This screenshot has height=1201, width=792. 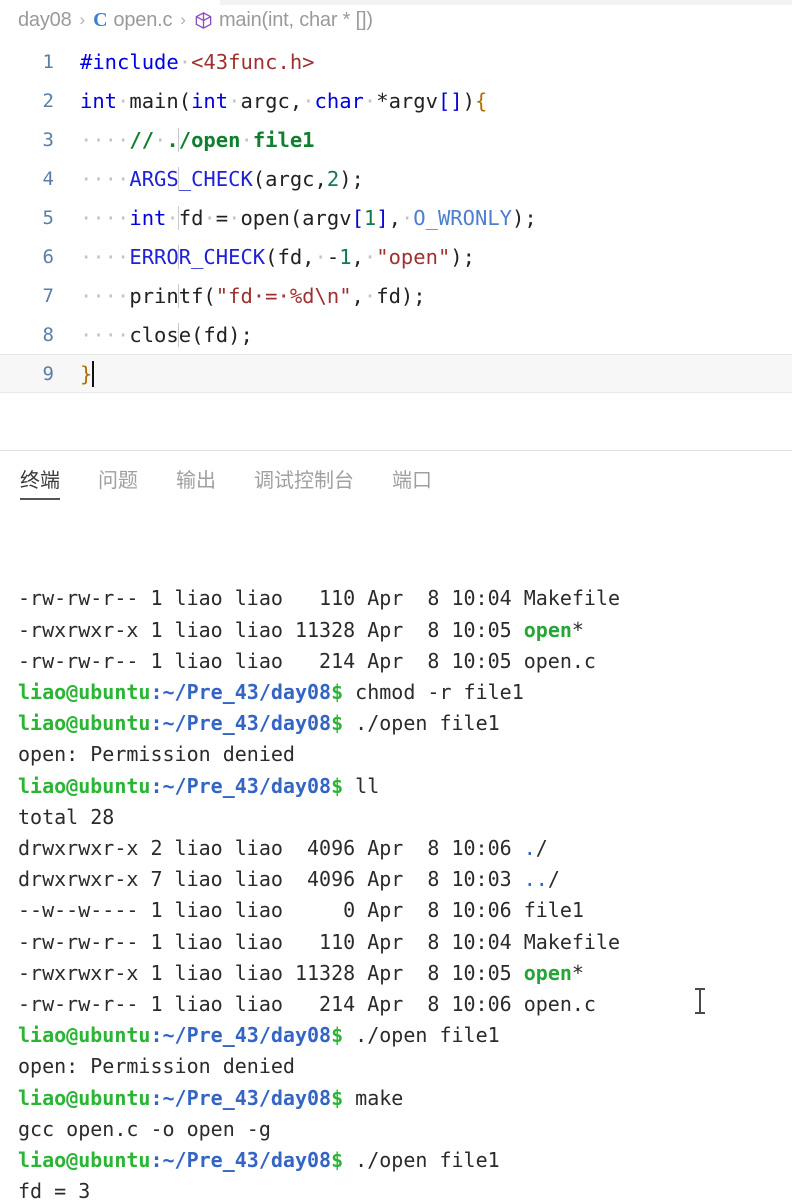 I want to click on terminal-command: make, so click(x=373, y=1097).